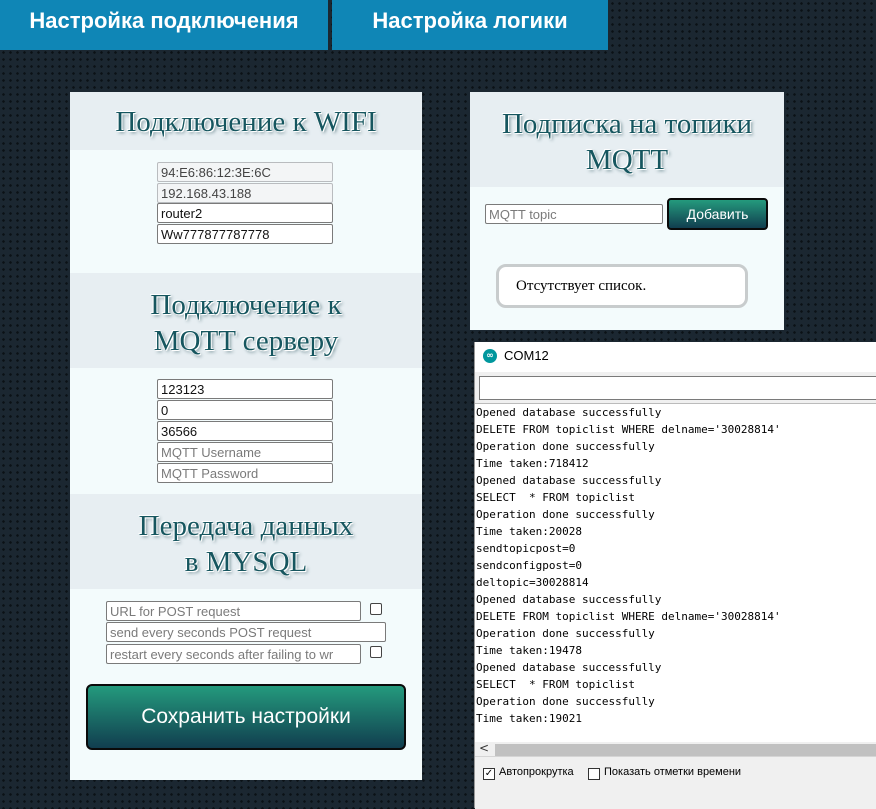 The image size is (876, 809). I want to click on wifi-ssid-input, so click(245, 213).